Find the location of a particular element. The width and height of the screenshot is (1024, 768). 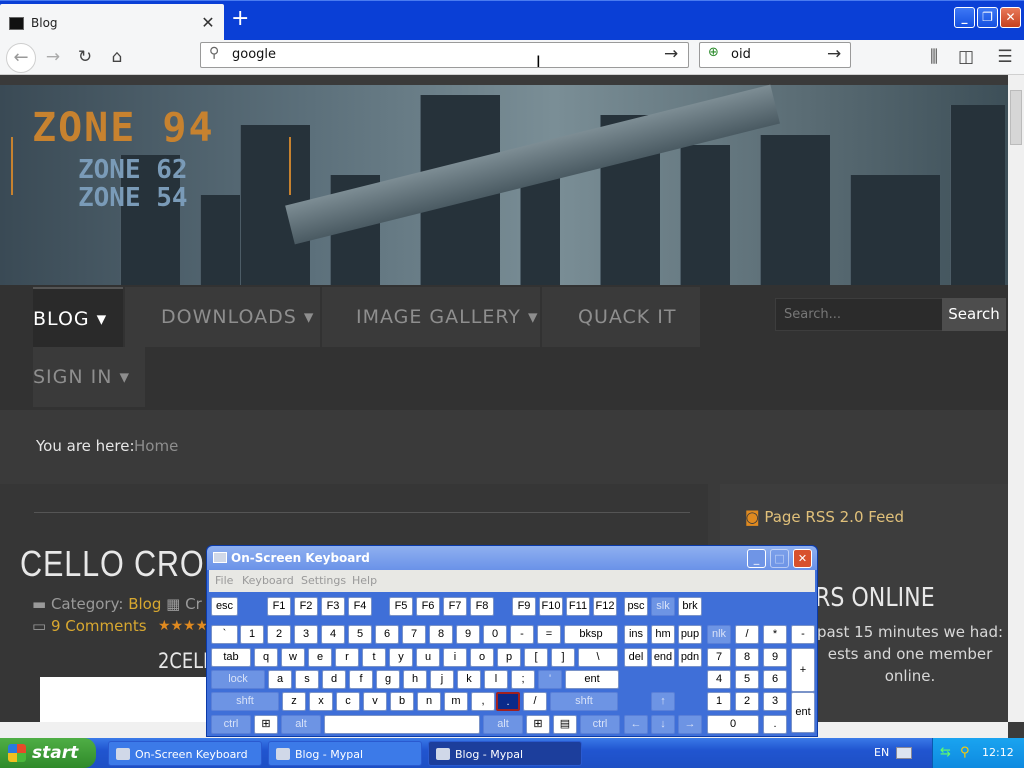

osk-key: p is located at coordinates (509, 657).